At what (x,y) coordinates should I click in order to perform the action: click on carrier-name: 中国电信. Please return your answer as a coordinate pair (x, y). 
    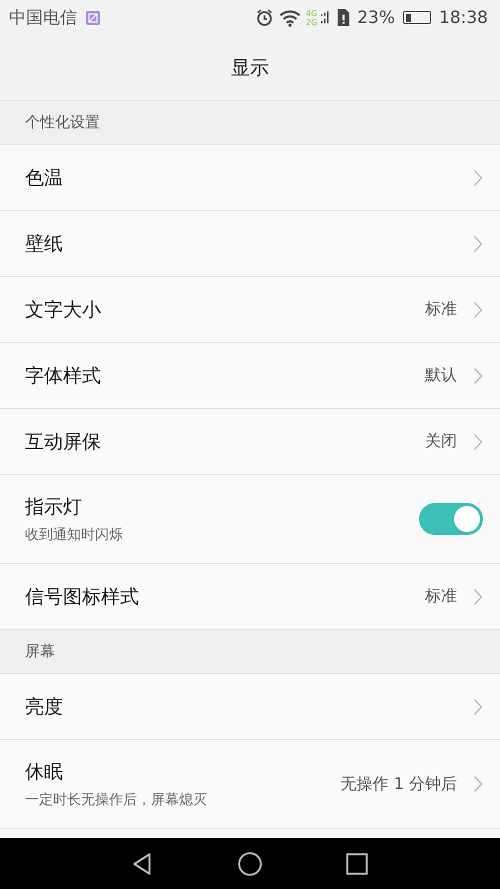
    Looking at the image, I should click on (43, 18).